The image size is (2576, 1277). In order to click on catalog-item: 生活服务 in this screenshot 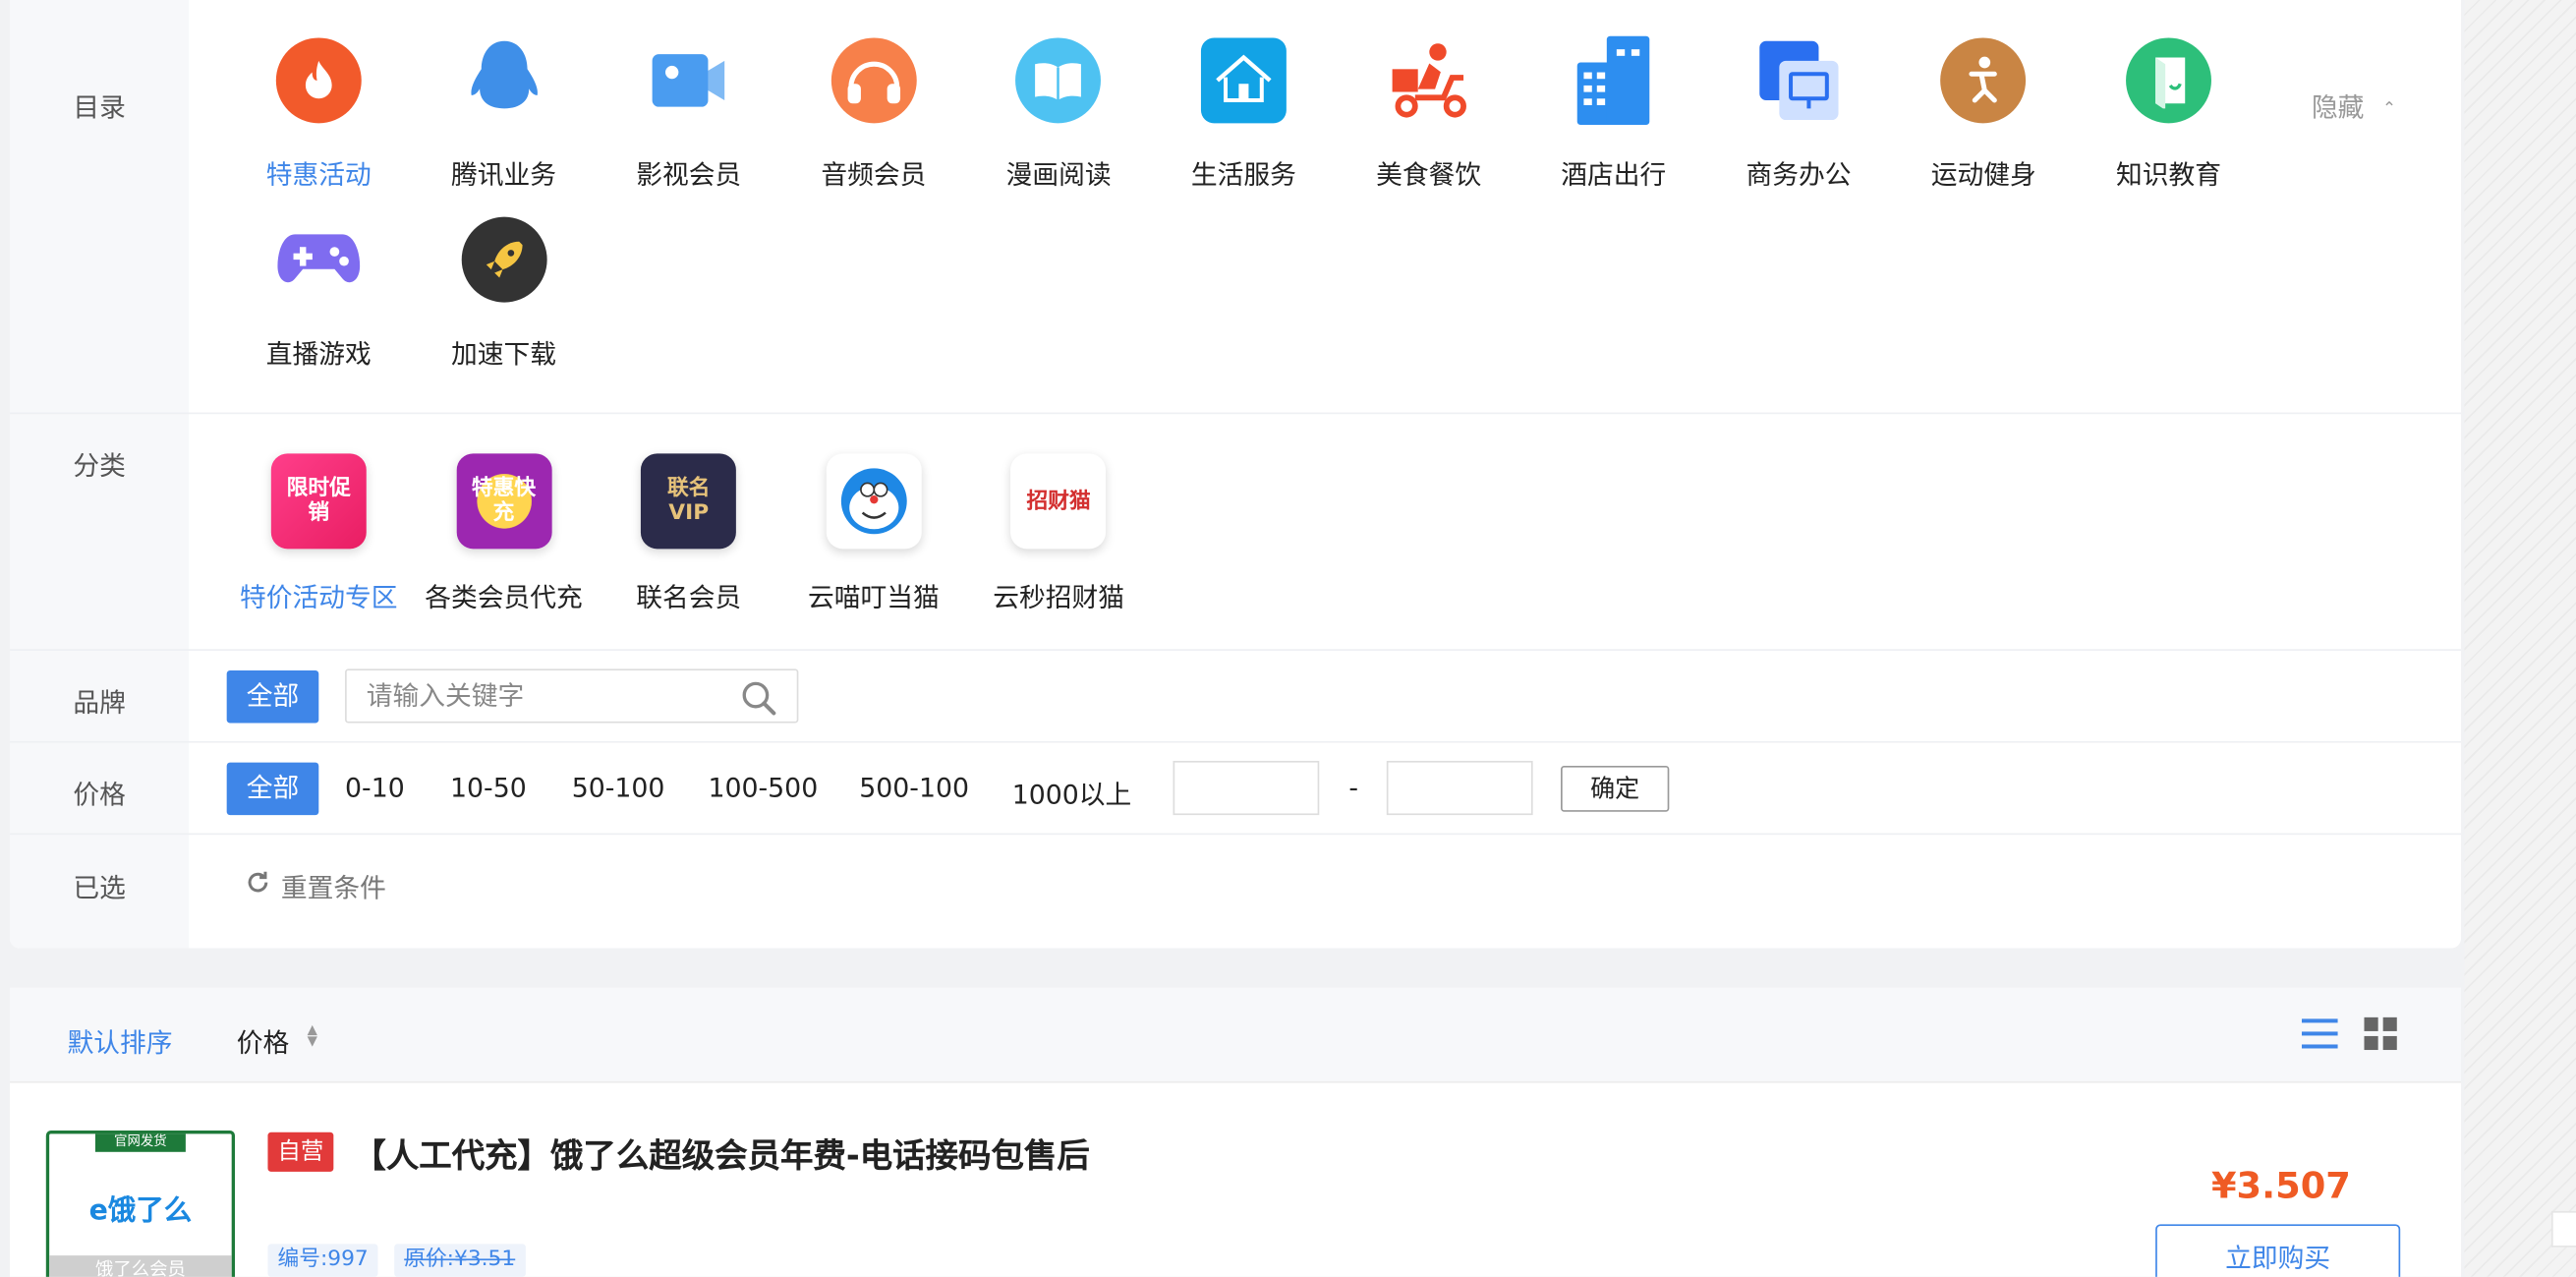, I will do `click(1244, 115)`.